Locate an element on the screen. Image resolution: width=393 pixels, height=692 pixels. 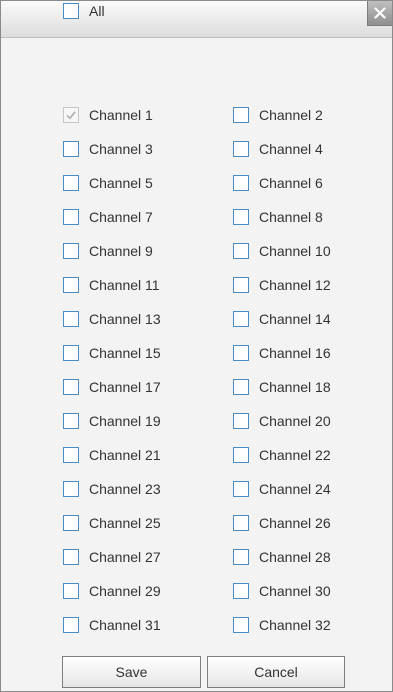
channel-item: Channel 30 is located at coordinates (282, 591).